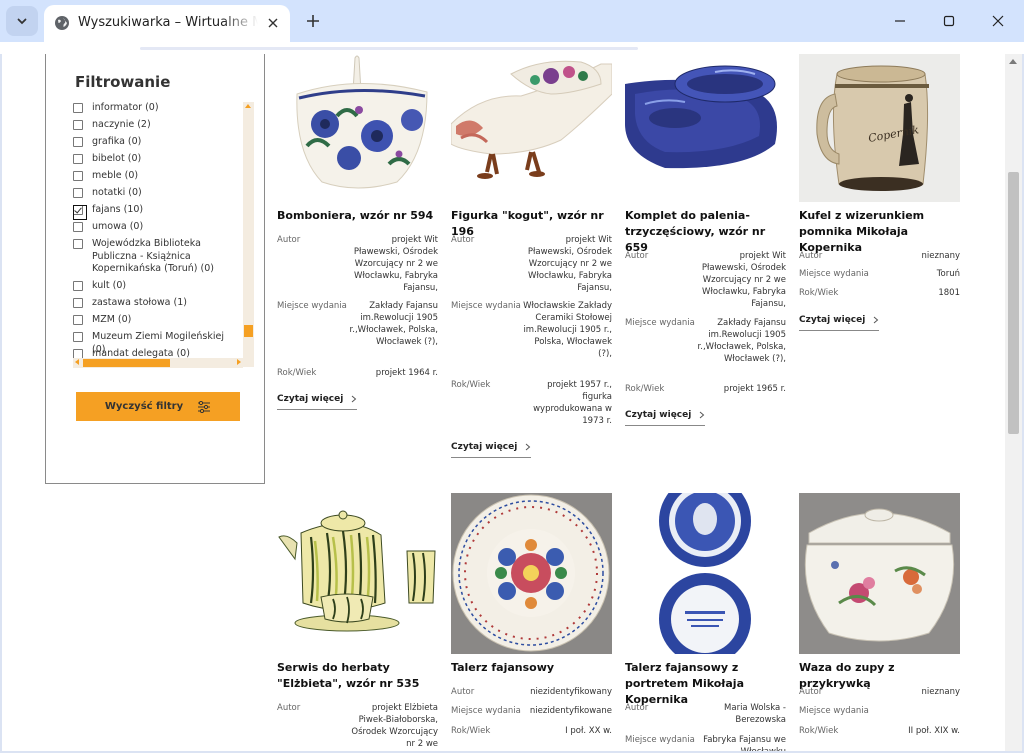 This screenshot has width=1024, height=753. Describe the element at coordinates (155, 320) in the screenshot. I see `filter-option: MZM (0)` at that location.